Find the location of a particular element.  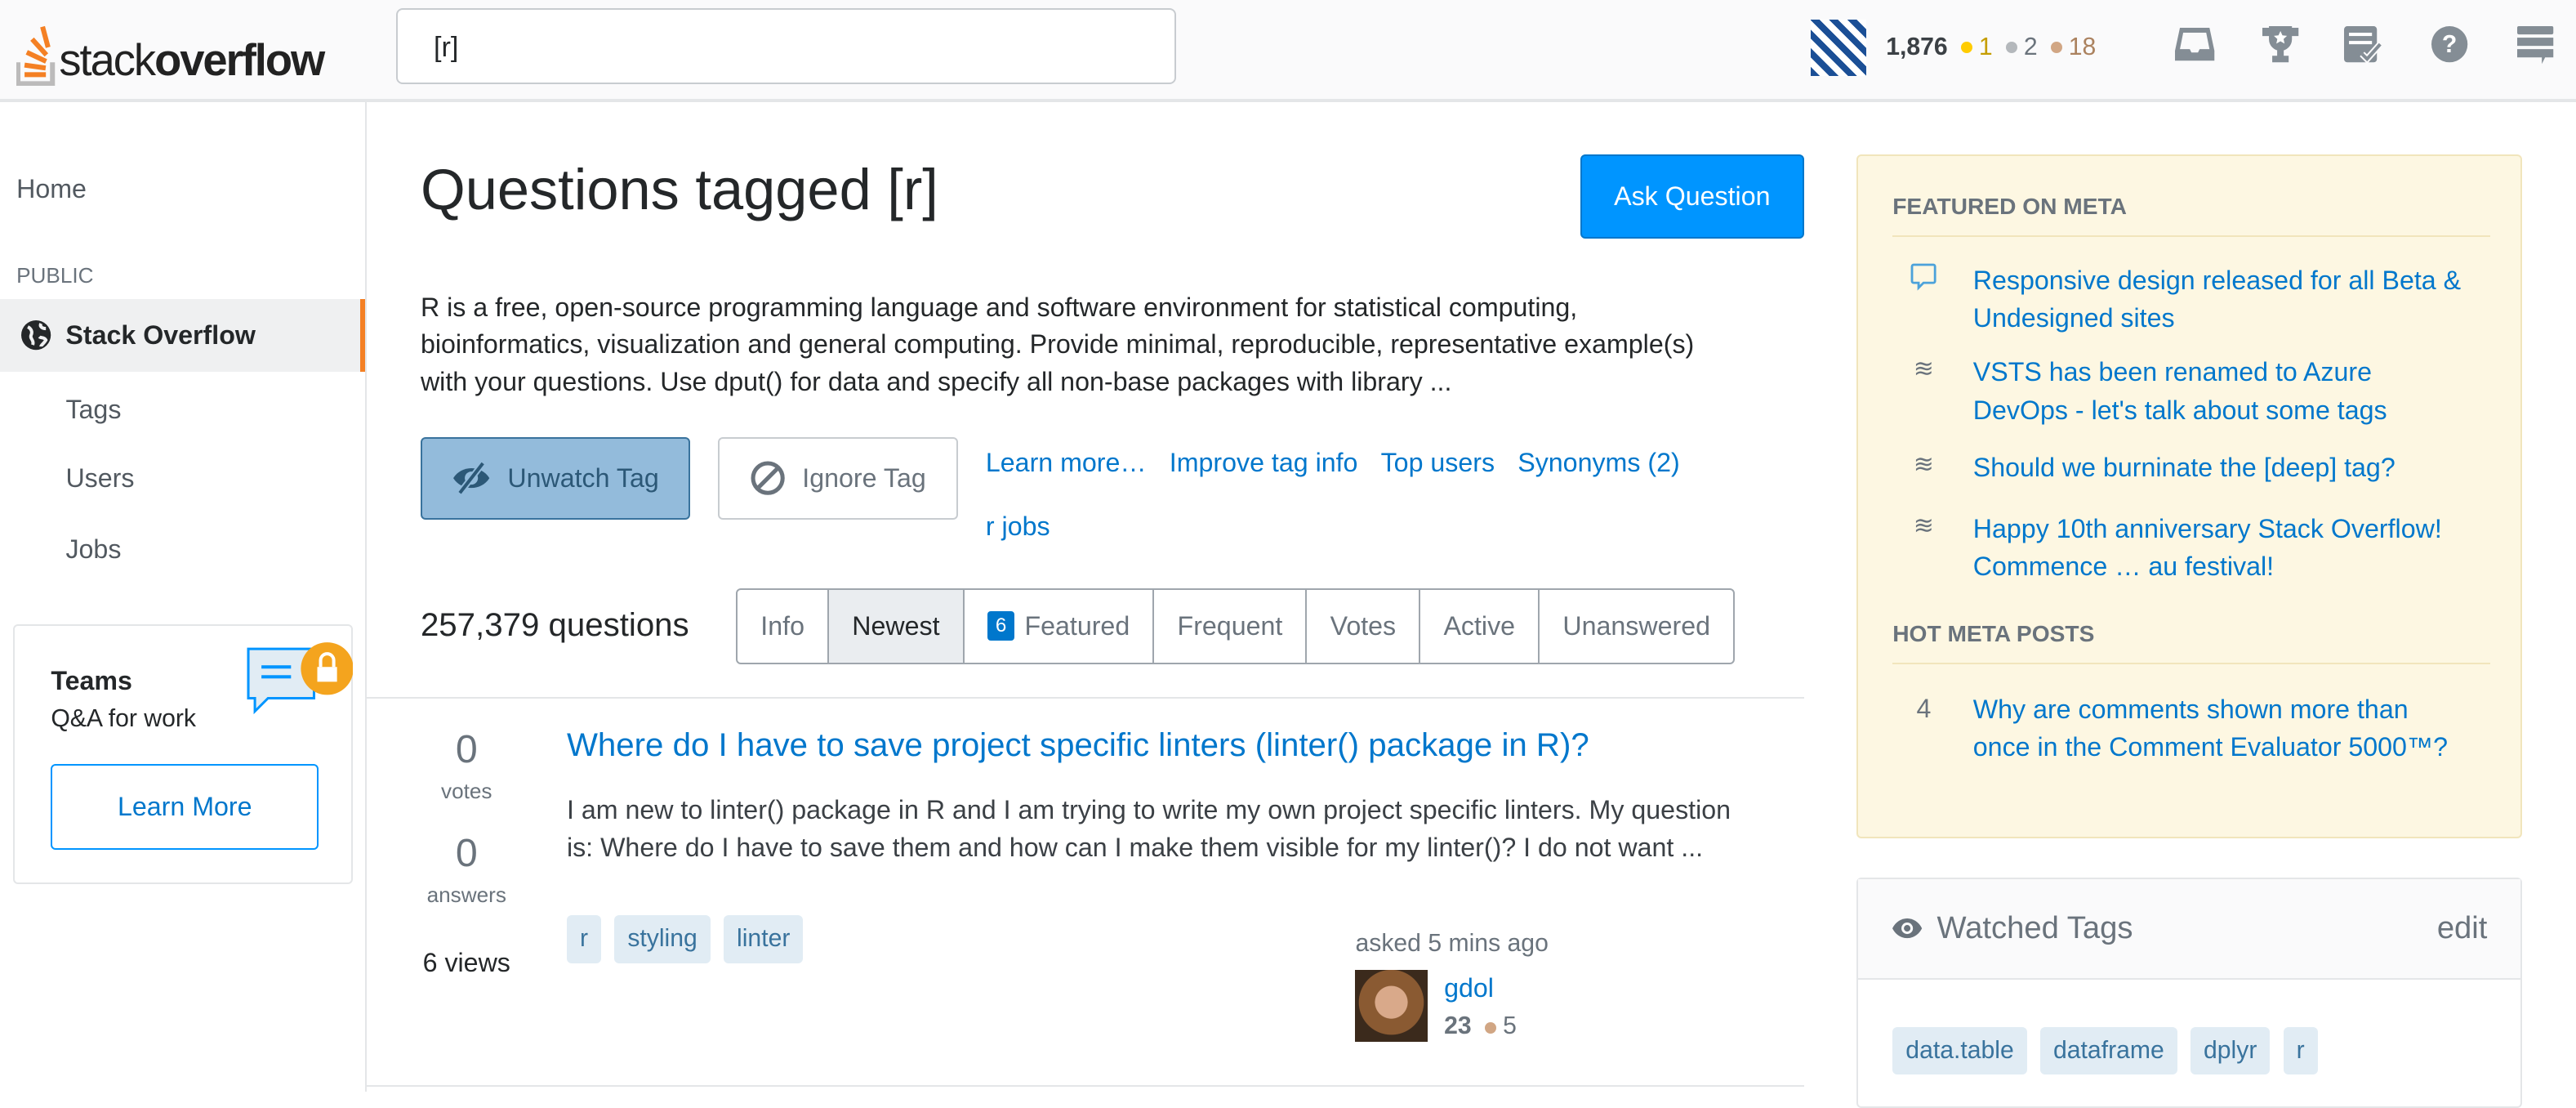

tag-data-table: data.table is located at coordinates (1959, 1051).